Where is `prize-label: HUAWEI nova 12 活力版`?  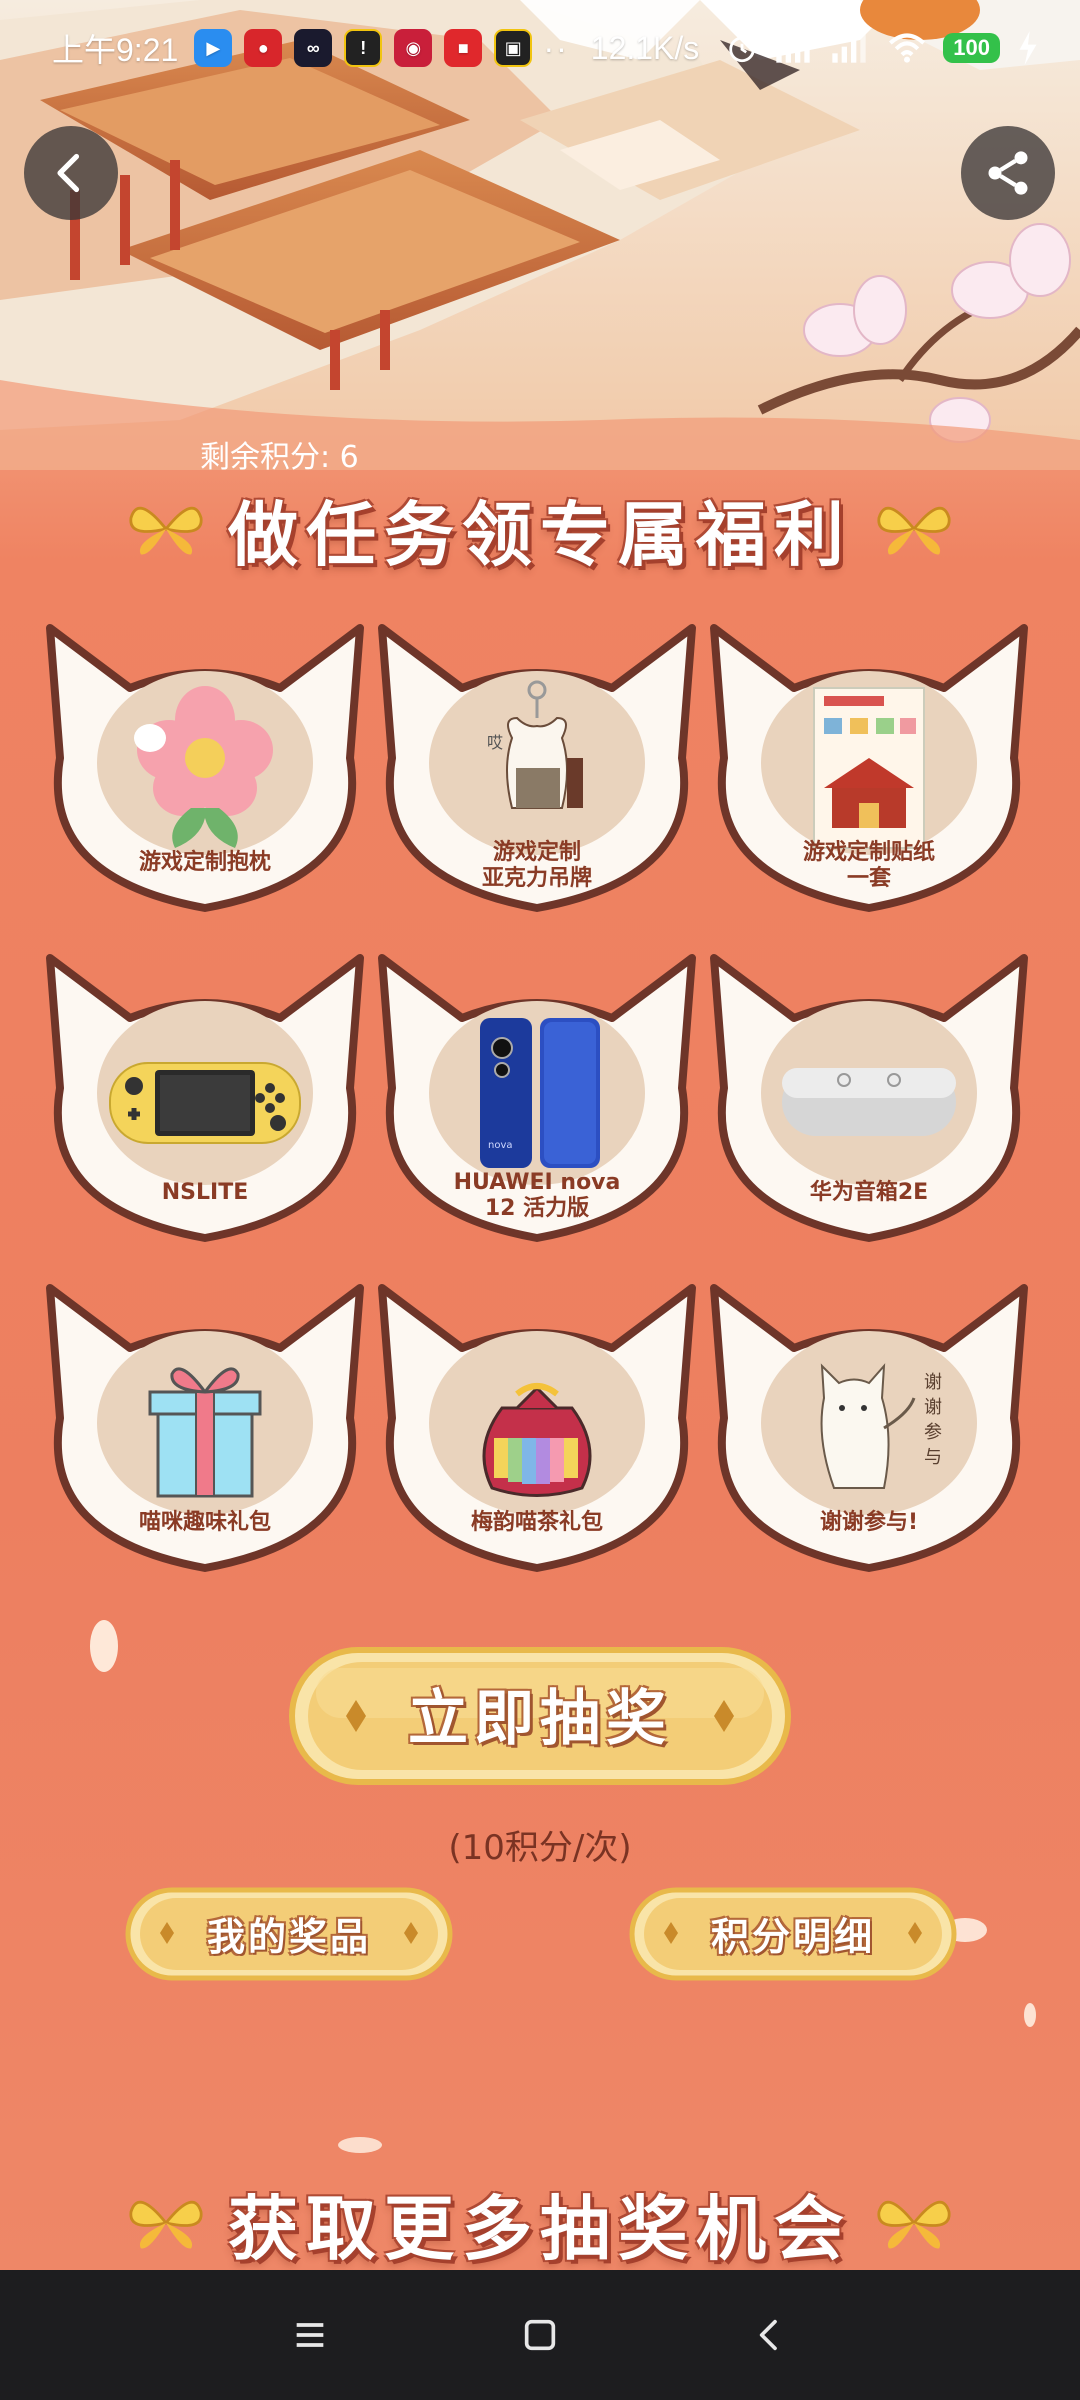
prize-label: HUAWEI nova 12 活力版 is located at coordinates (537, 1195).